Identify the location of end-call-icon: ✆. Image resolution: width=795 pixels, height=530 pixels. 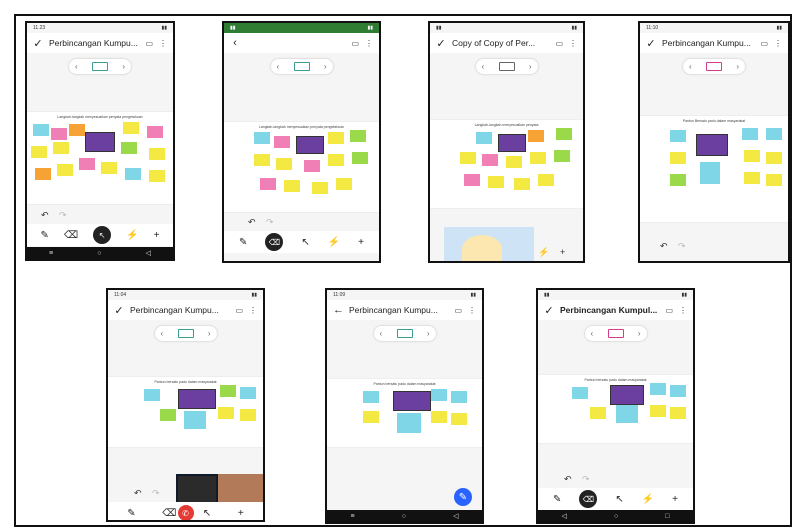
(185, 512).